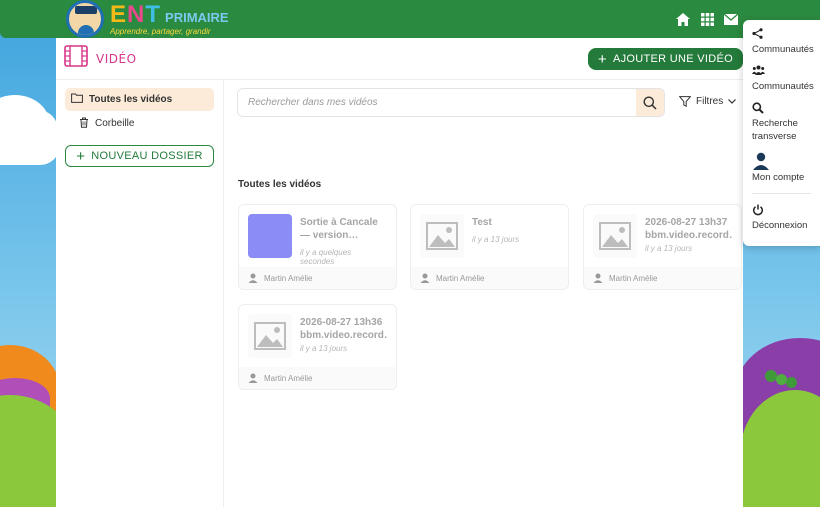 The height and width of the screenshot is (507, 820). What do you see at coordinates (781, 35) in the screenshot?
I see `share-icon` at bounding box center [781, 35].